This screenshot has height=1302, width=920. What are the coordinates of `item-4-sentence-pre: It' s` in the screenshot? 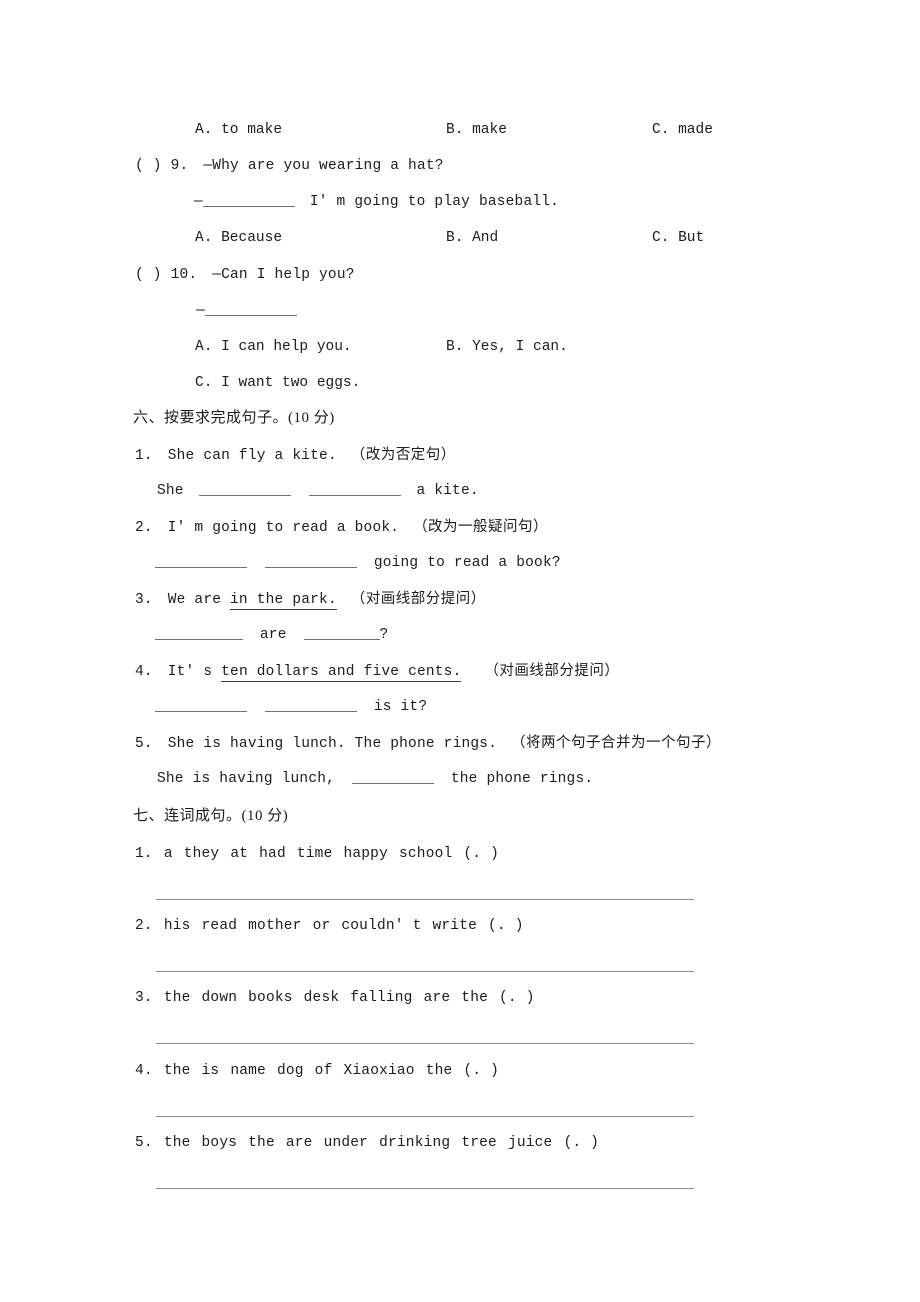 It's located at (194, 672).